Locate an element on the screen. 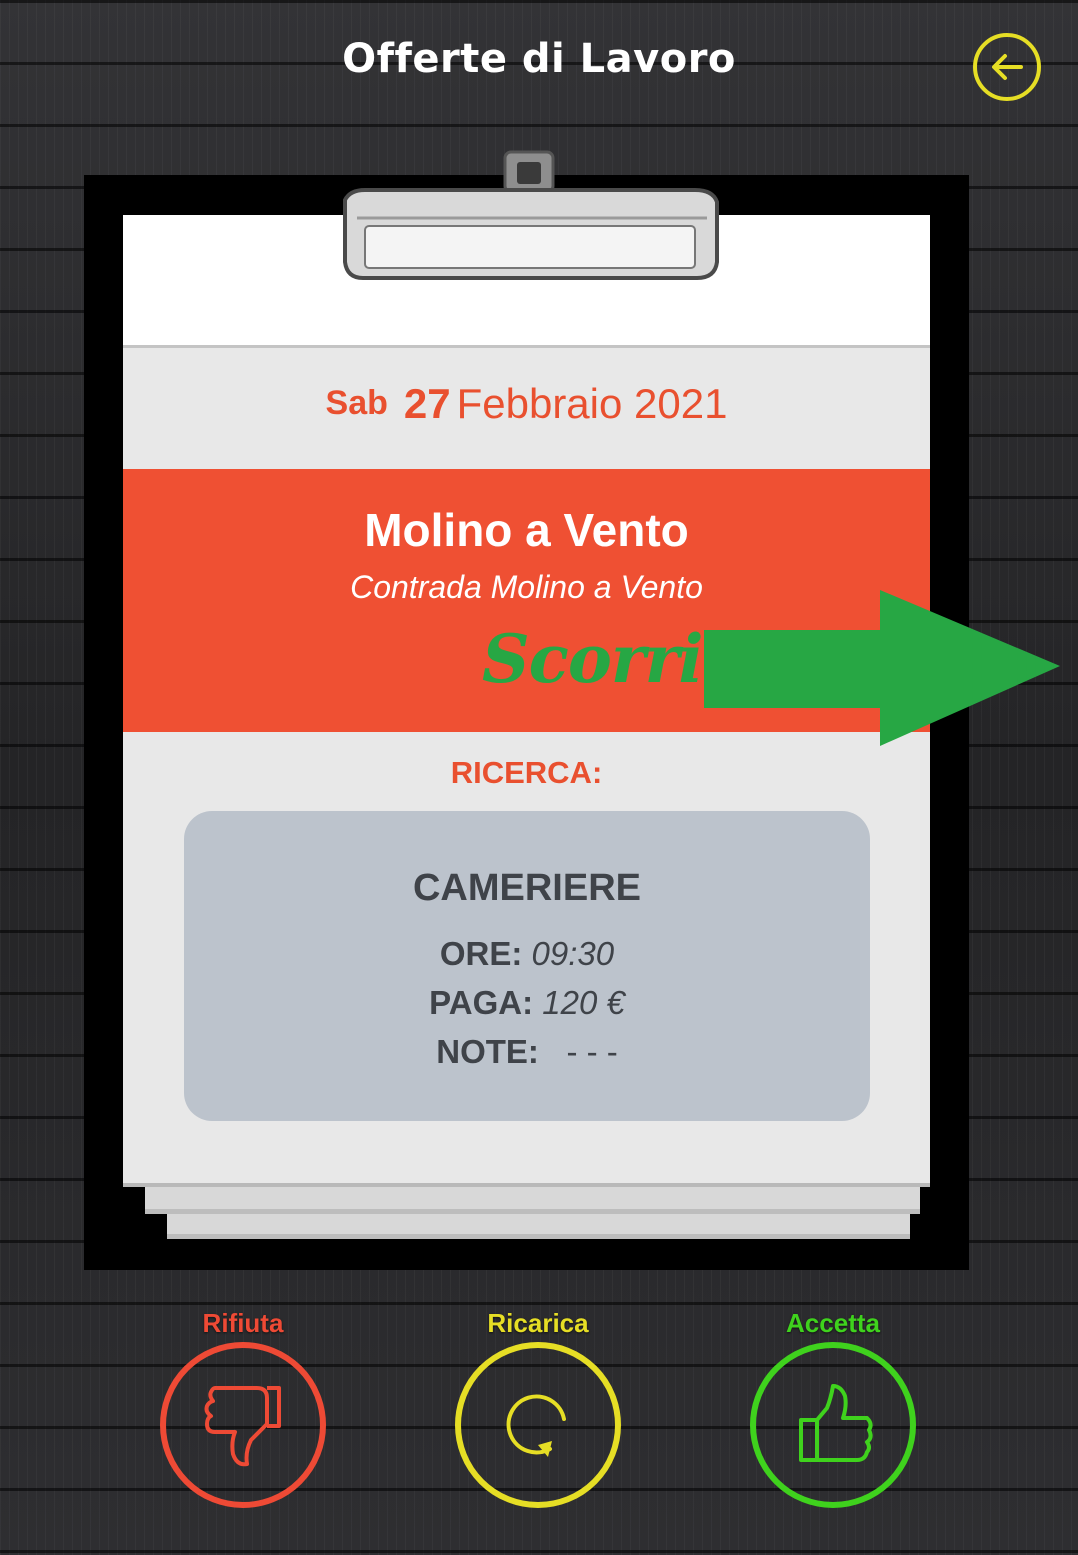 The image size is (1078, 1555). reject-label: Rifiuta is located at coordinates (243, 1323).